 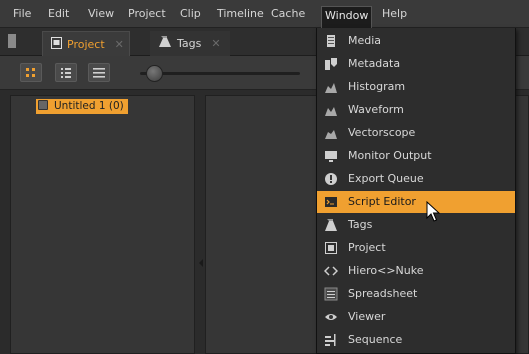 I want to click on tab-project-label: Project, so click(x=86, y=44).